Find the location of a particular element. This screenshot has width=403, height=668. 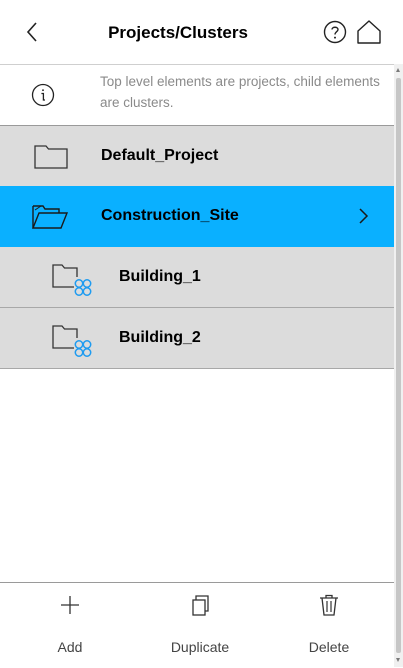

list-item-building-1: Building_1 is located at coordinates (197, 277).